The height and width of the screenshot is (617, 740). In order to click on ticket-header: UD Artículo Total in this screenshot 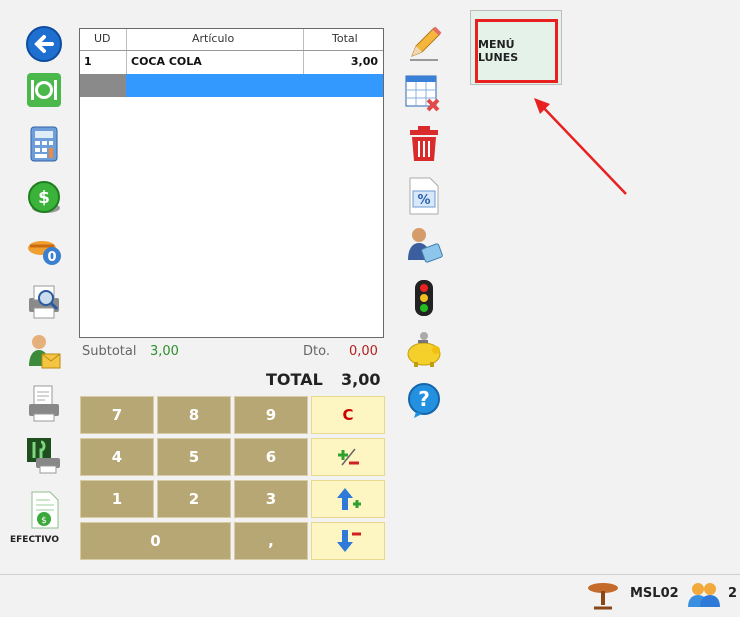, I will do `click(231, 40)`.